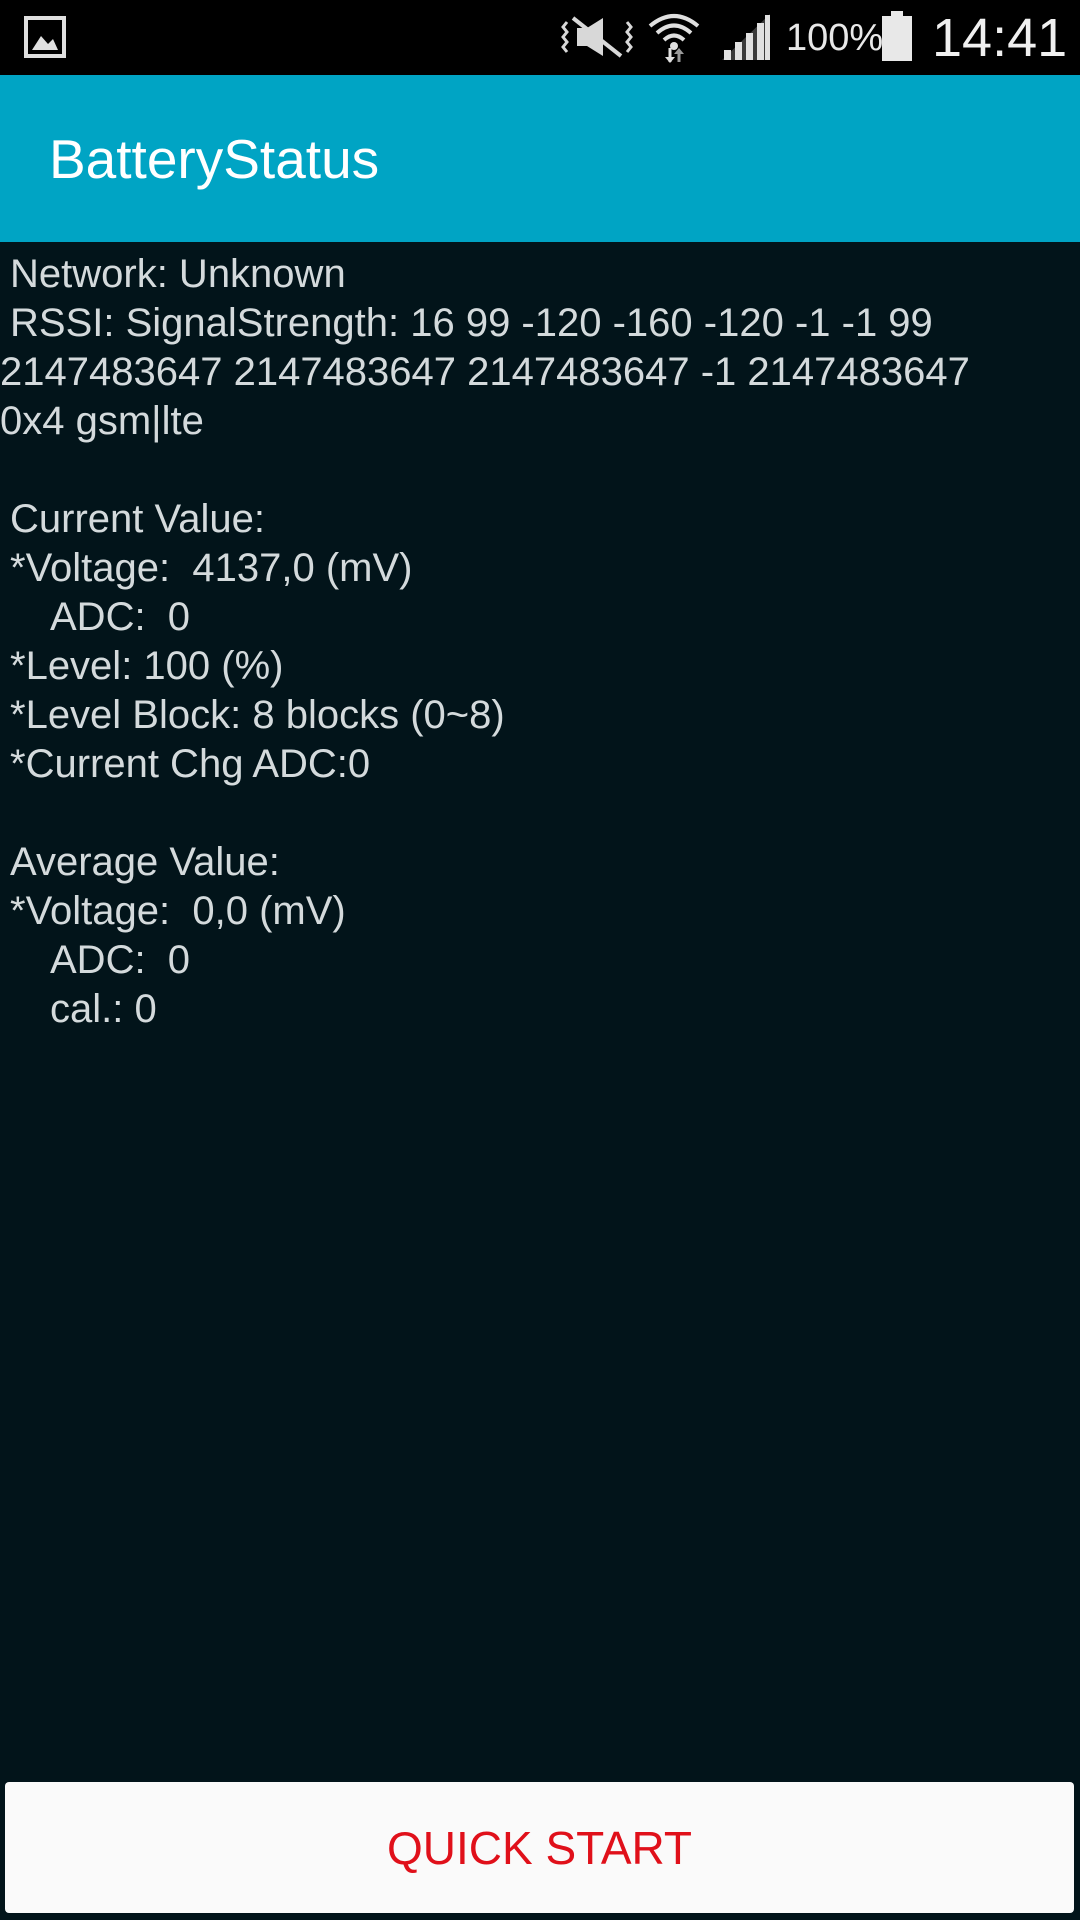  I want to click on wifi-icon, so click(674, 38).